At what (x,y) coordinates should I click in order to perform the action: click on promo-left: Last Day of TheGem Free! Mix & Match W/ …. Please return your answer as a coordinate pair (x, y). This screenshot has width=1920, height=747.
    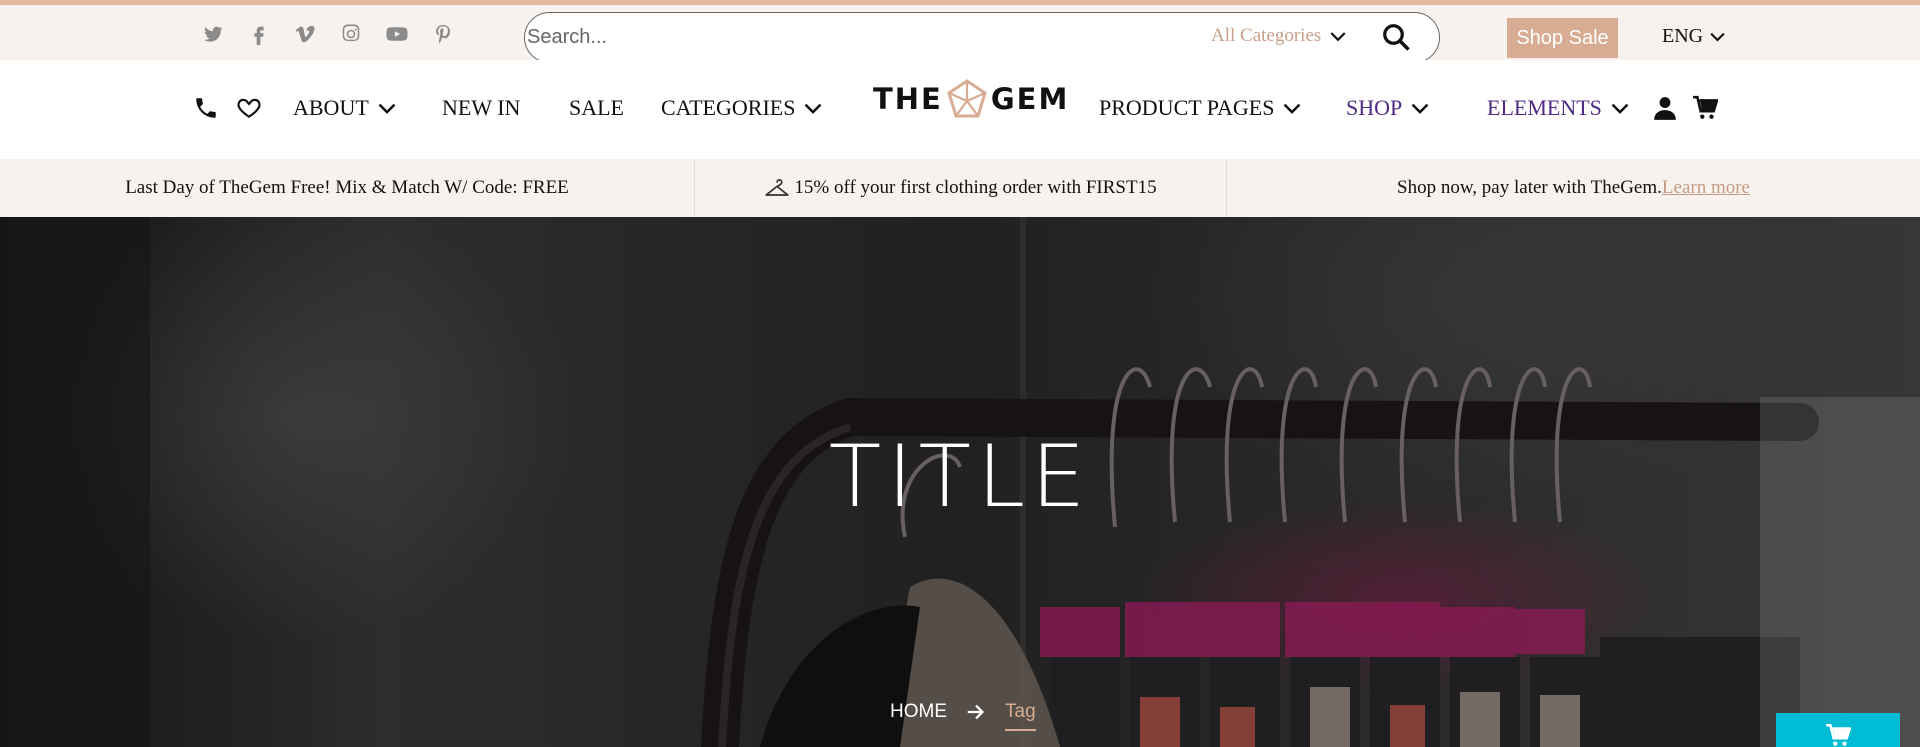
    Looking at the image, I should click on (347, 188).